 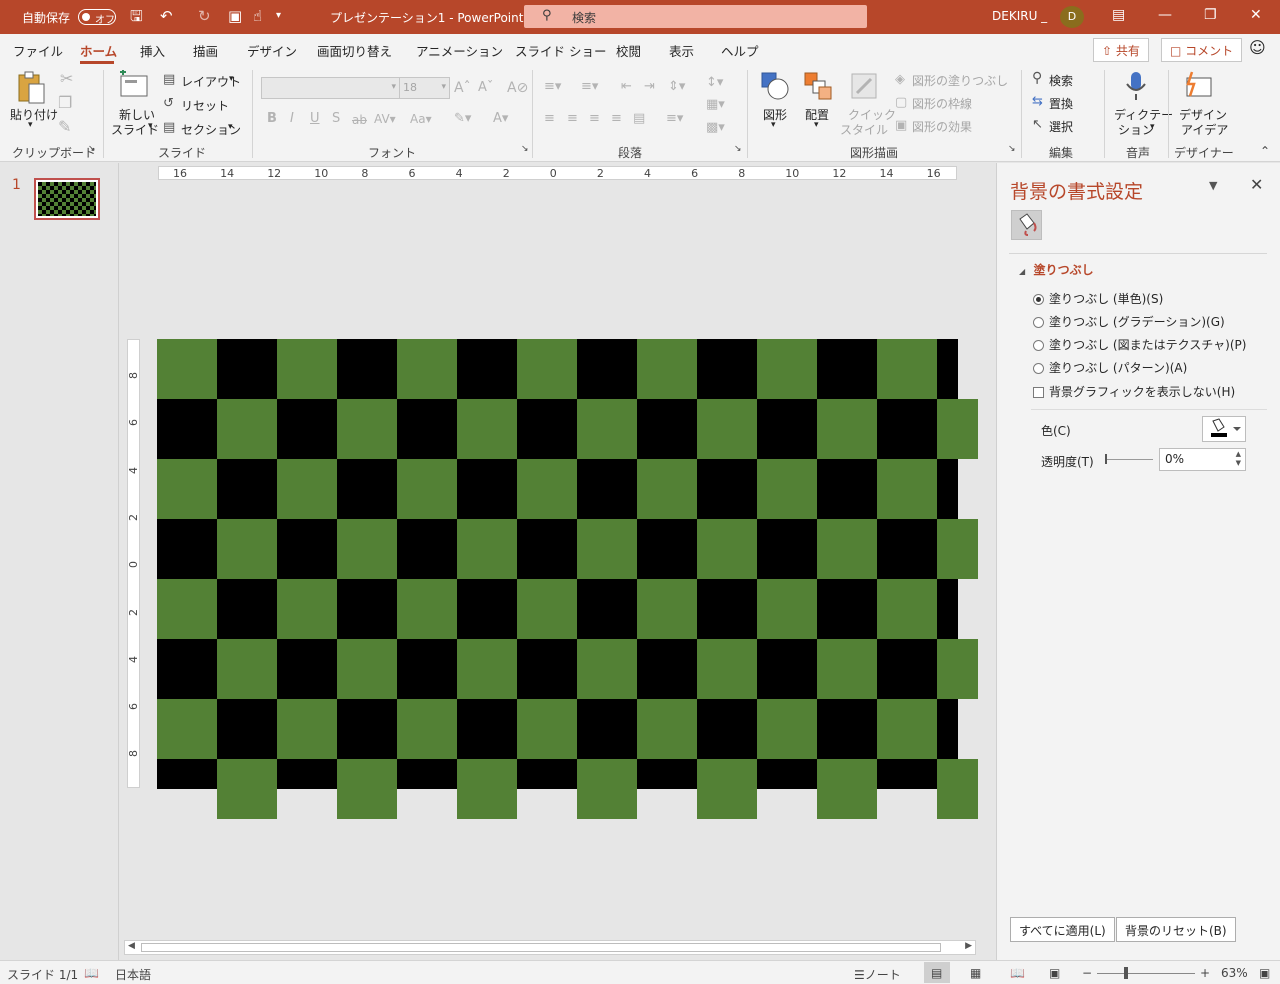 I want to click on save-icon: 🖫, so click(x=136, y=16).